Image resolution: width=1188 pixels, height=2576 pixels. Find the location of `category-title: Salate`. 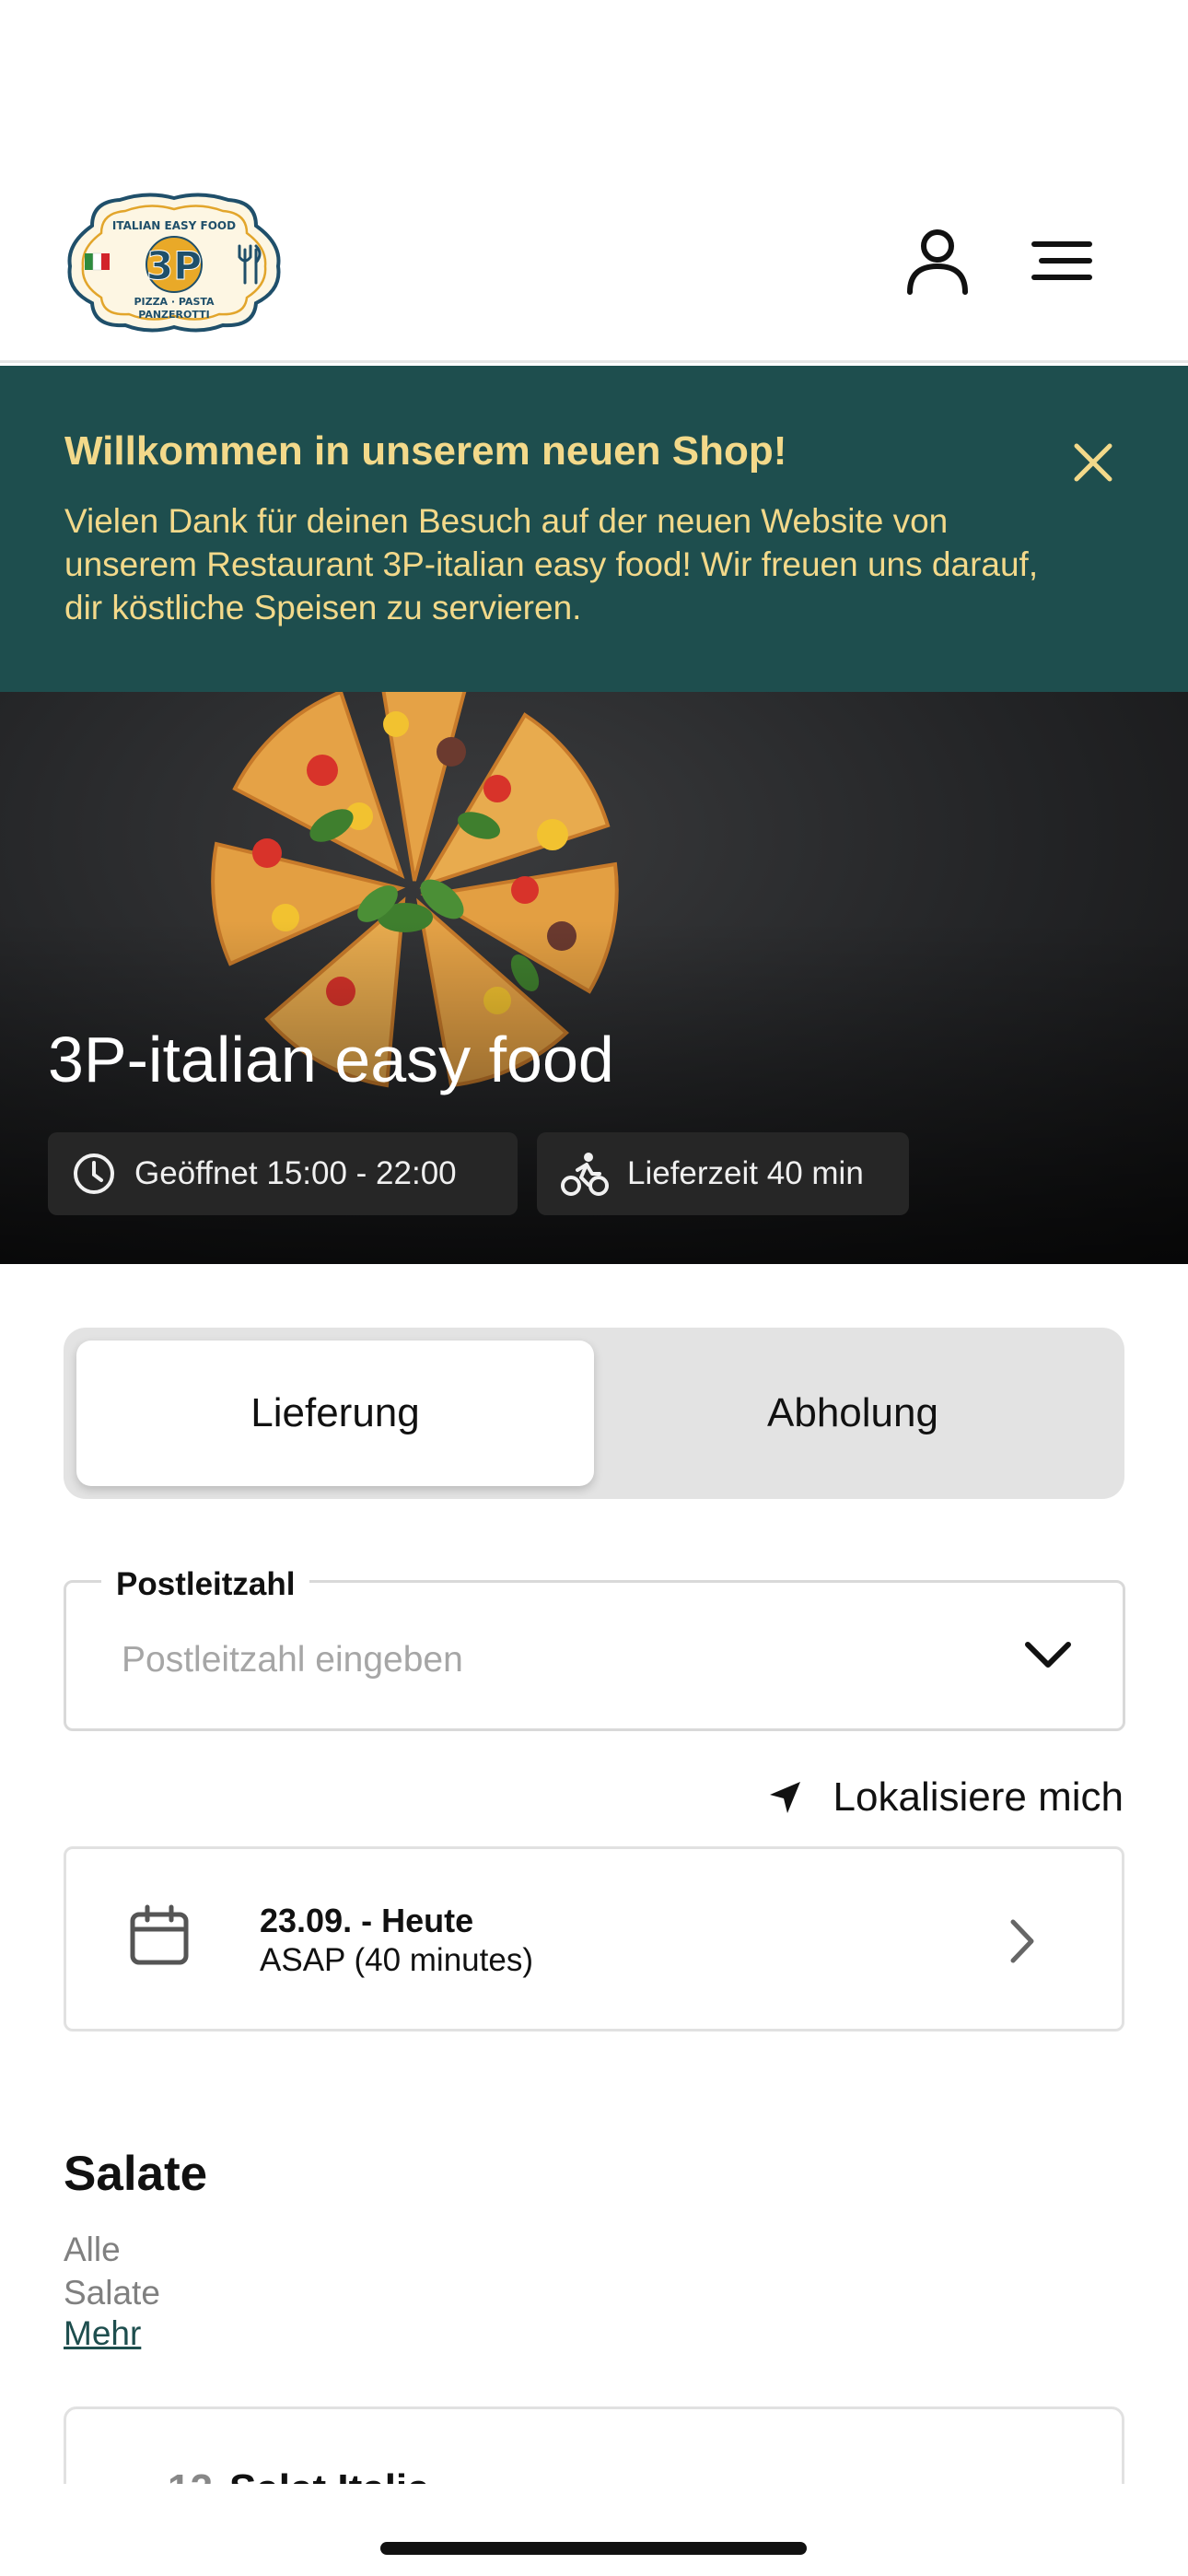

category-title: Salate is located at coordinates (136, 2174).